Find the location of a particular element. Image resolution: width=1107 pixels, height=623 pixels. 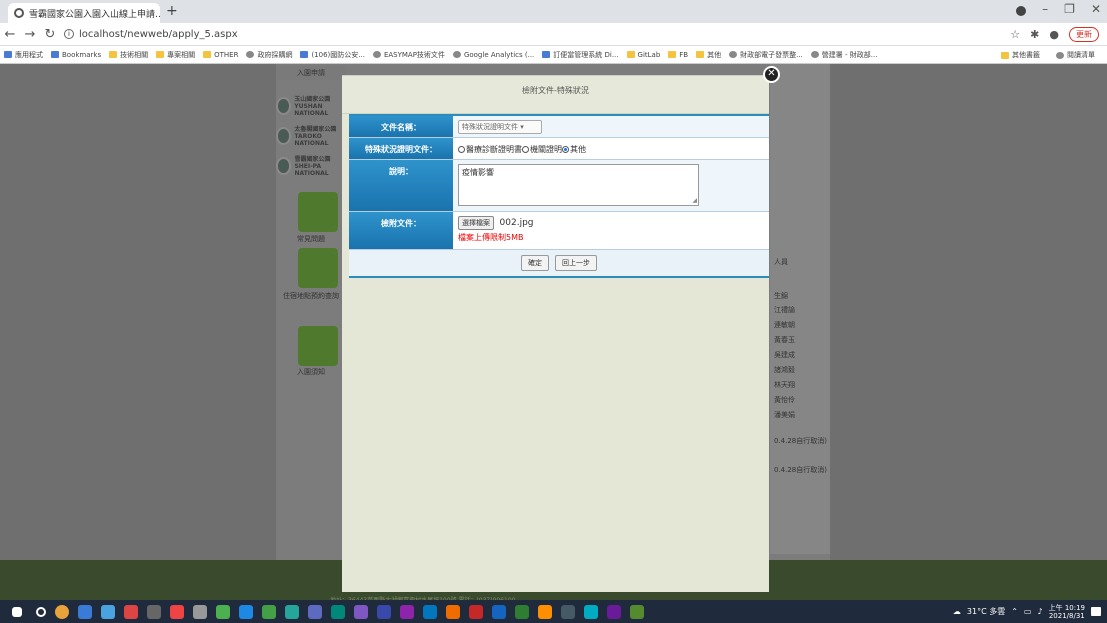

profile-icon is located at coordinates (1021, 11).